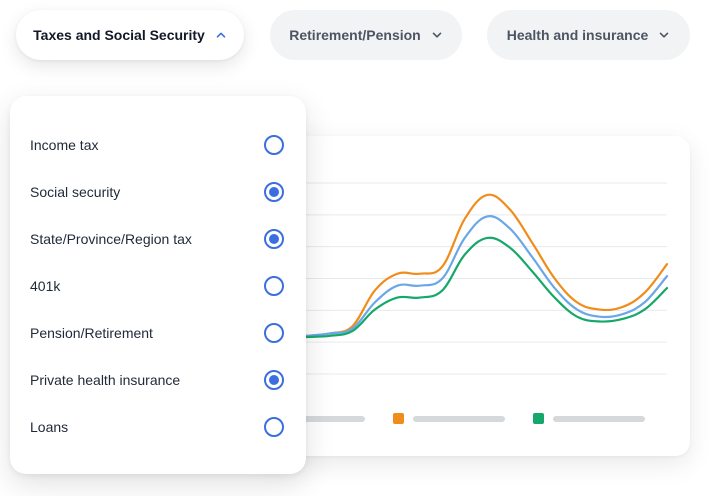 This screenshot has width=710, height=496. Describe the element at coordinates (105, 379) in the screenshot. I see `option-label: Private health insurance` at that location.